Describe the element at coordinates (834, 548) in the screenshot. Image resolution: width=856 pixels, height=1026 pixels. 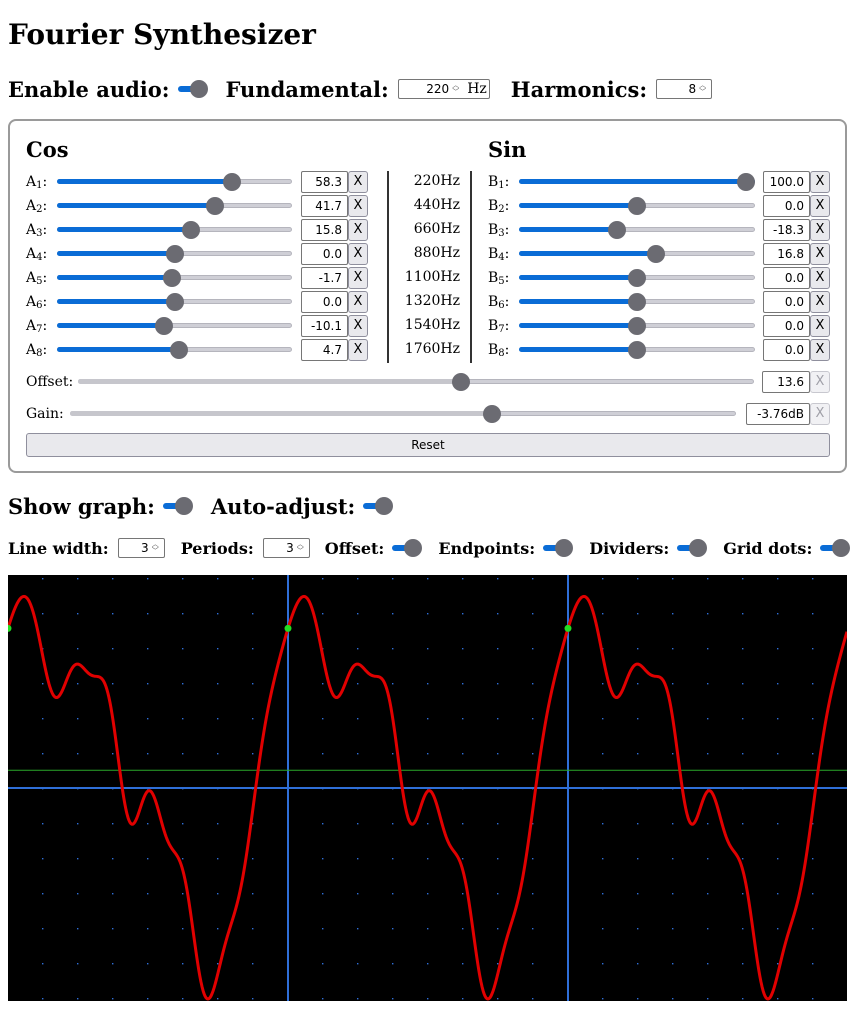
I see `grid-dots-toggle` at that location.